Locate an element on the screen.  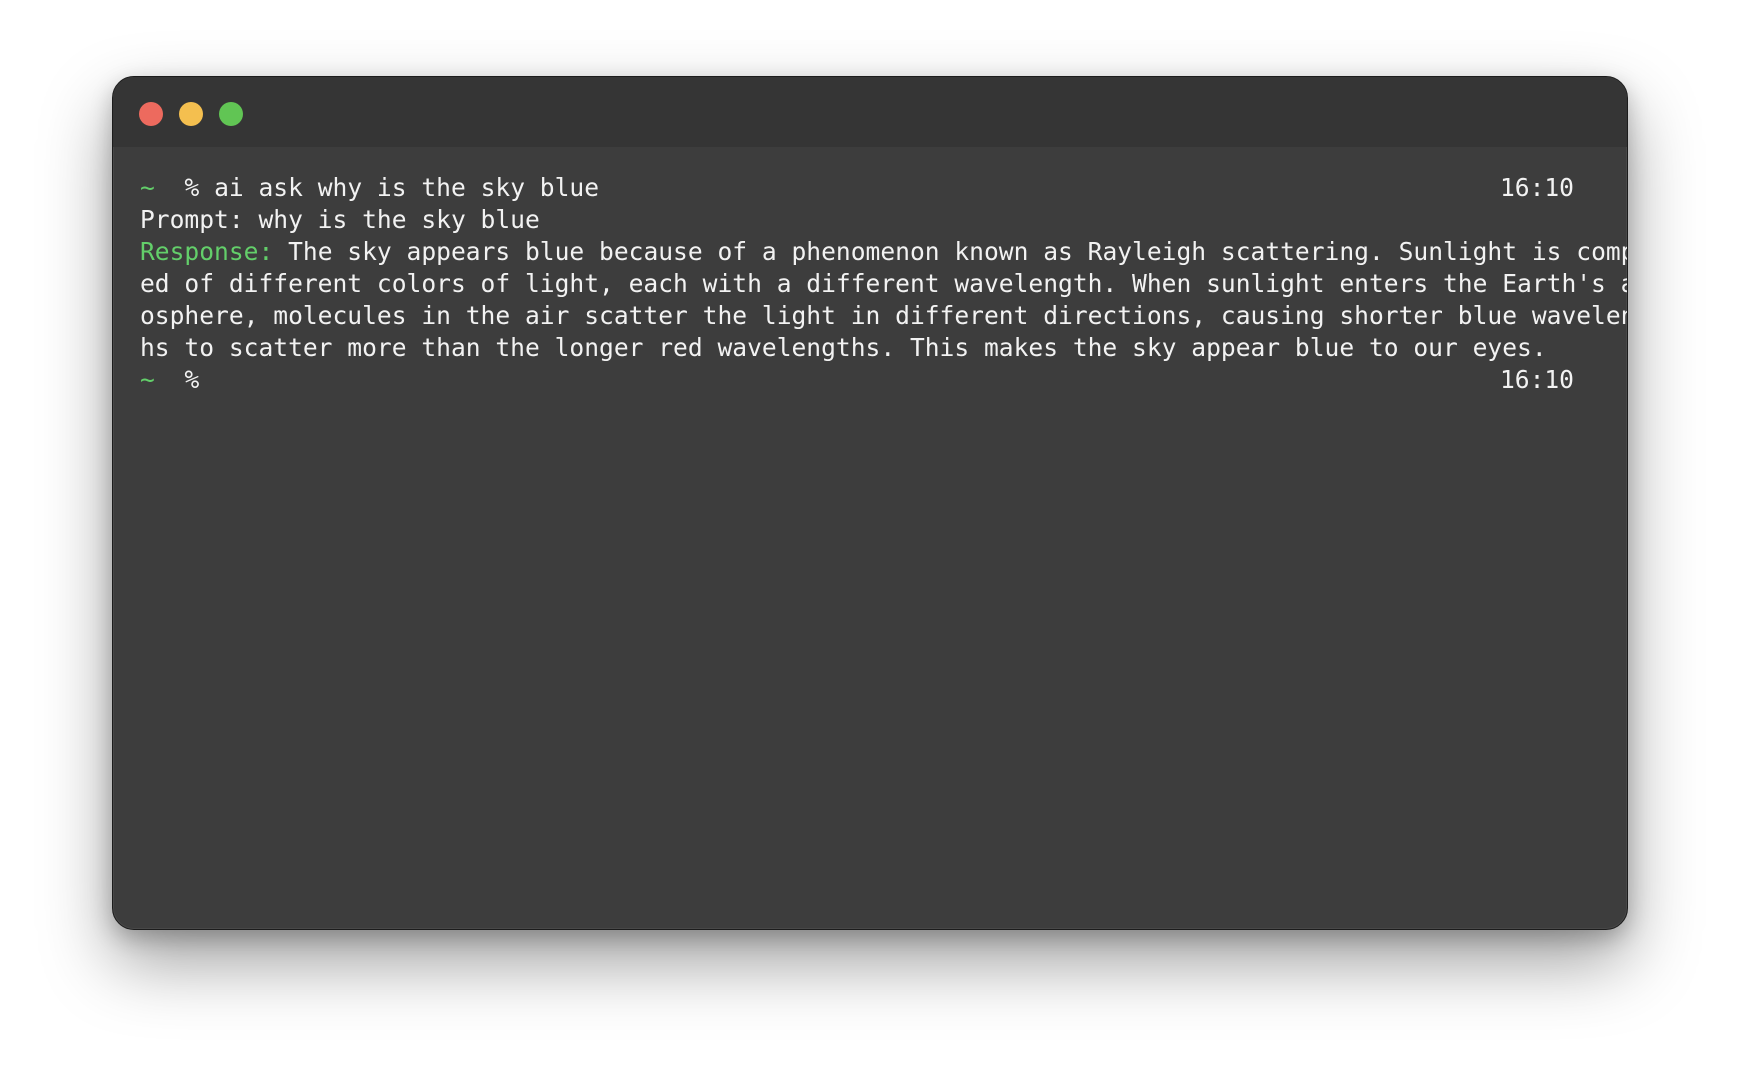
response-label: Response: is located at coordinates (207, 251).